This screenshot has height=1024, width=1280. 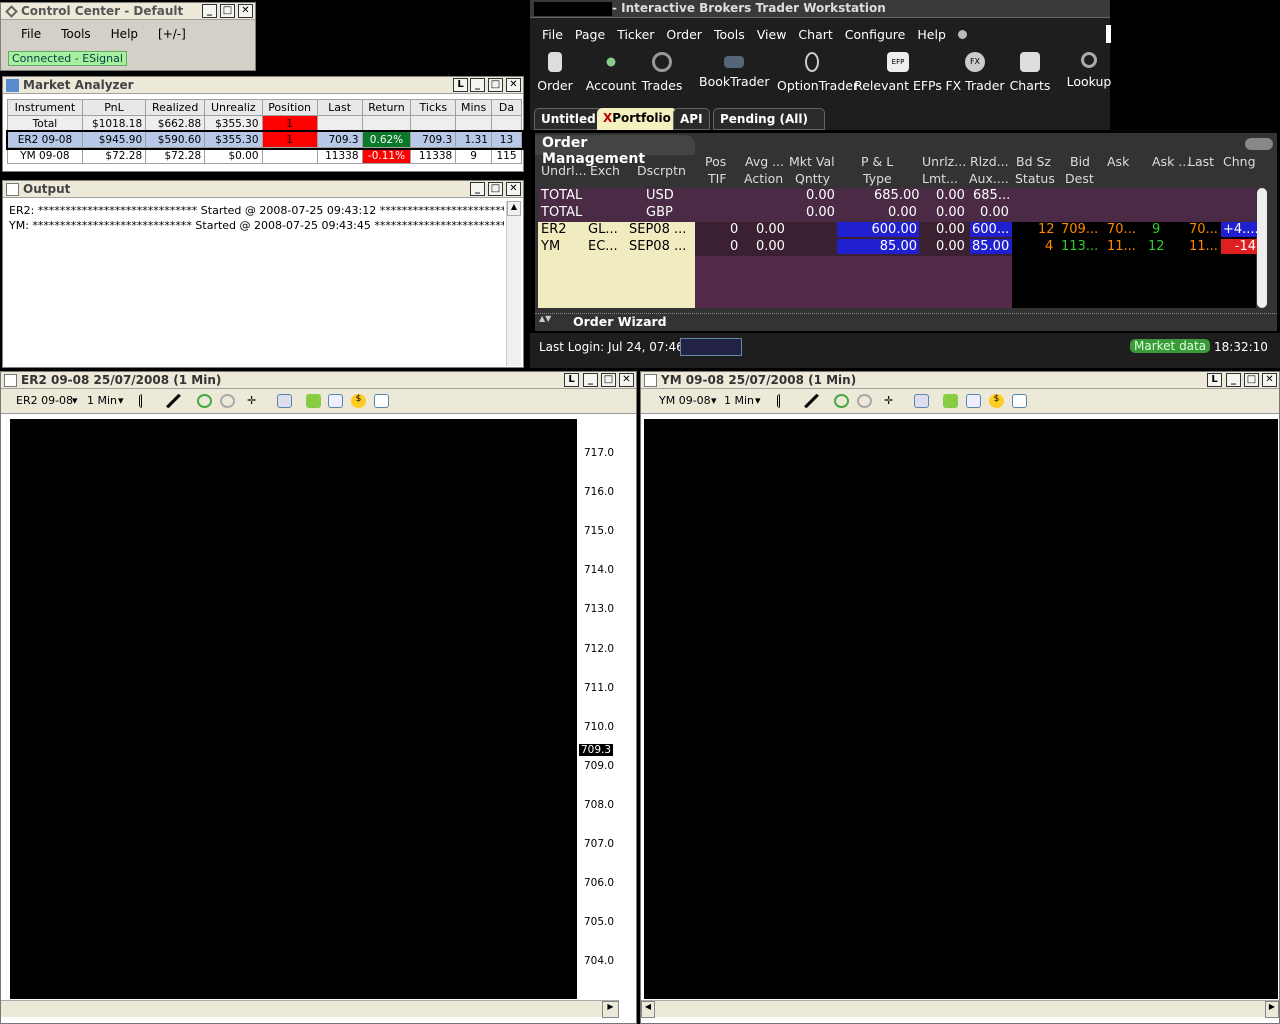 I want to click on tab-portfolio: XPortfolio, so click(x=637, y=119).